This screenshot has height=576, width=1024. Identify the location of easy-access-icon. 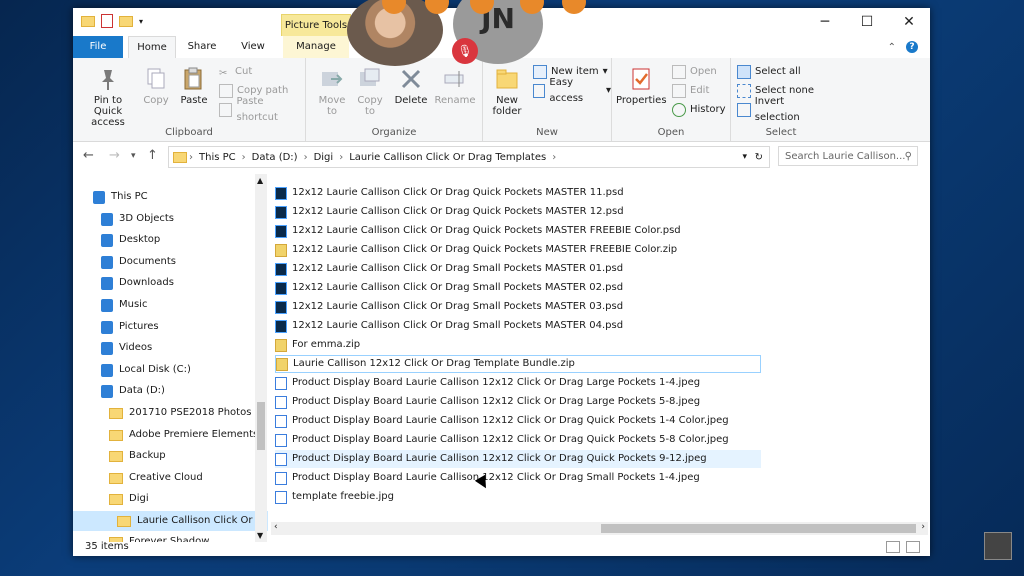
(539, 91).